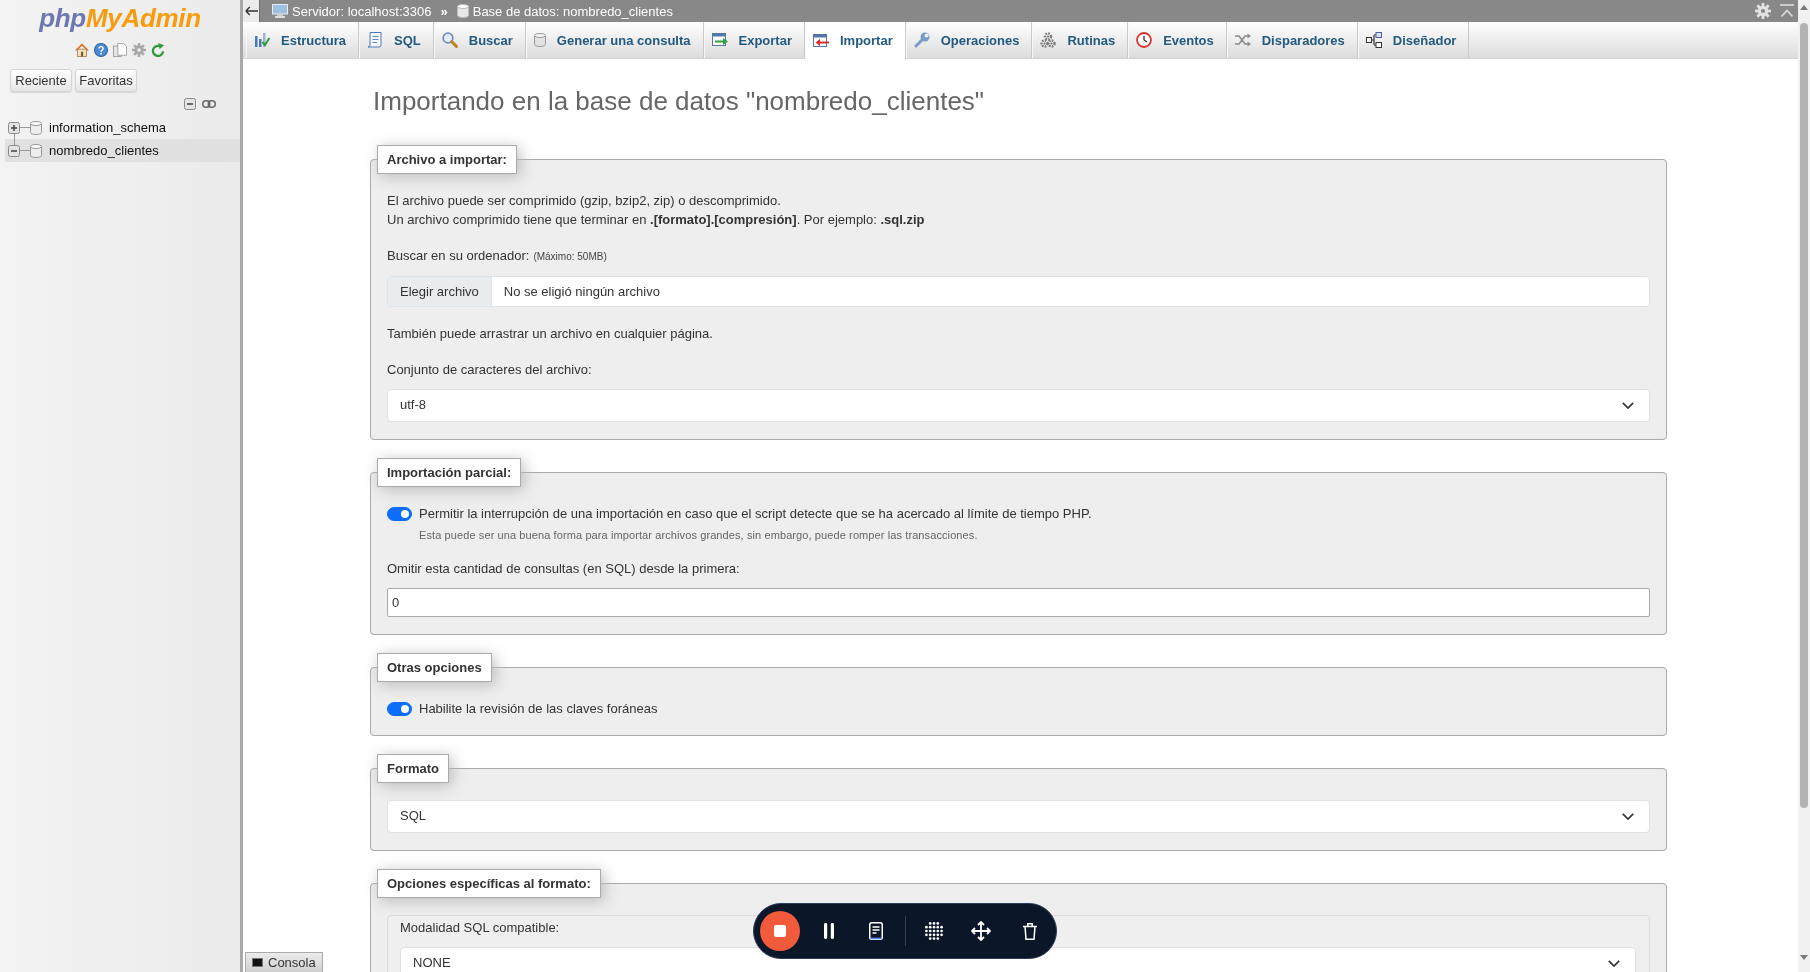 The image size is (1810, 972). I want to click on field-label: Buscar en su ordenador:, so click(458, 256).